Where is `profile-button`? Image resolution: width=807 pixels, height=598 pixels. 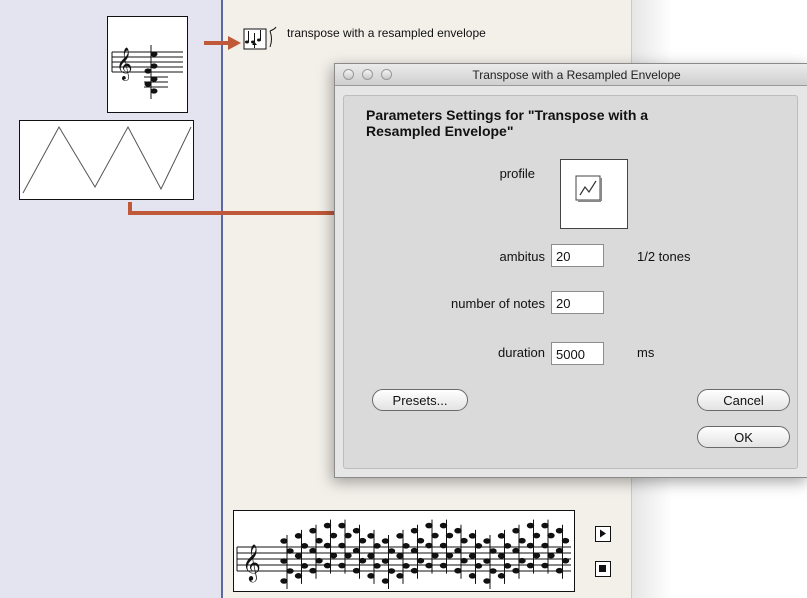
profile-button is located at coordinates (594, 194).